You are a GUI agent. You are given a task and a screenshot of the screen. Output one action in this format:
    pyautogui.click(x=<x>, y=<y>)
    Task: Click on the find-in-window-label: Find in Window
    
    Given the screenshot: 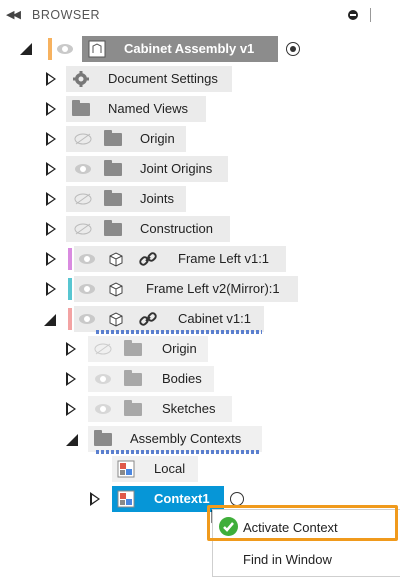 What is the action you would take?
    pyautogui.click(x=287, y=559)
    